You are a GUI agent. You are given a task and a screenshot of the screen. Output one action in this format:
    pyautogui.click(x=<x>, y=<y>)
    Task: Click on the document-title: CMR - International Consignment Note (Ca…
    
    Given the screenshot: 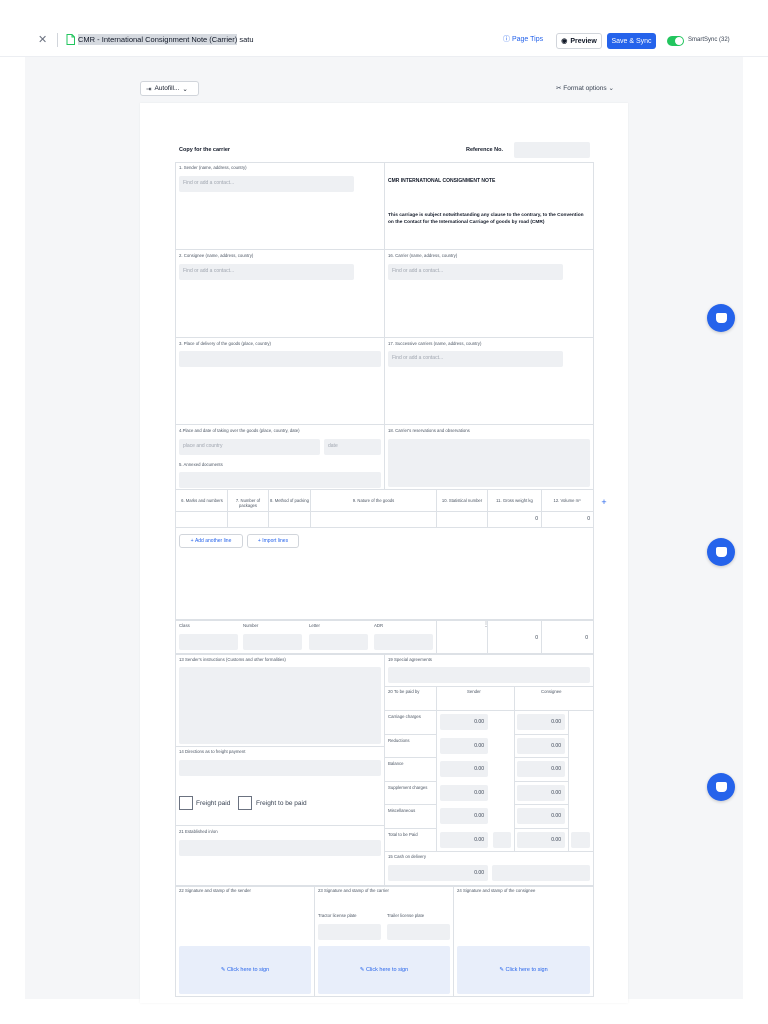 What is the action you would take?
    pyautogui.click(x=166, y=39)
    